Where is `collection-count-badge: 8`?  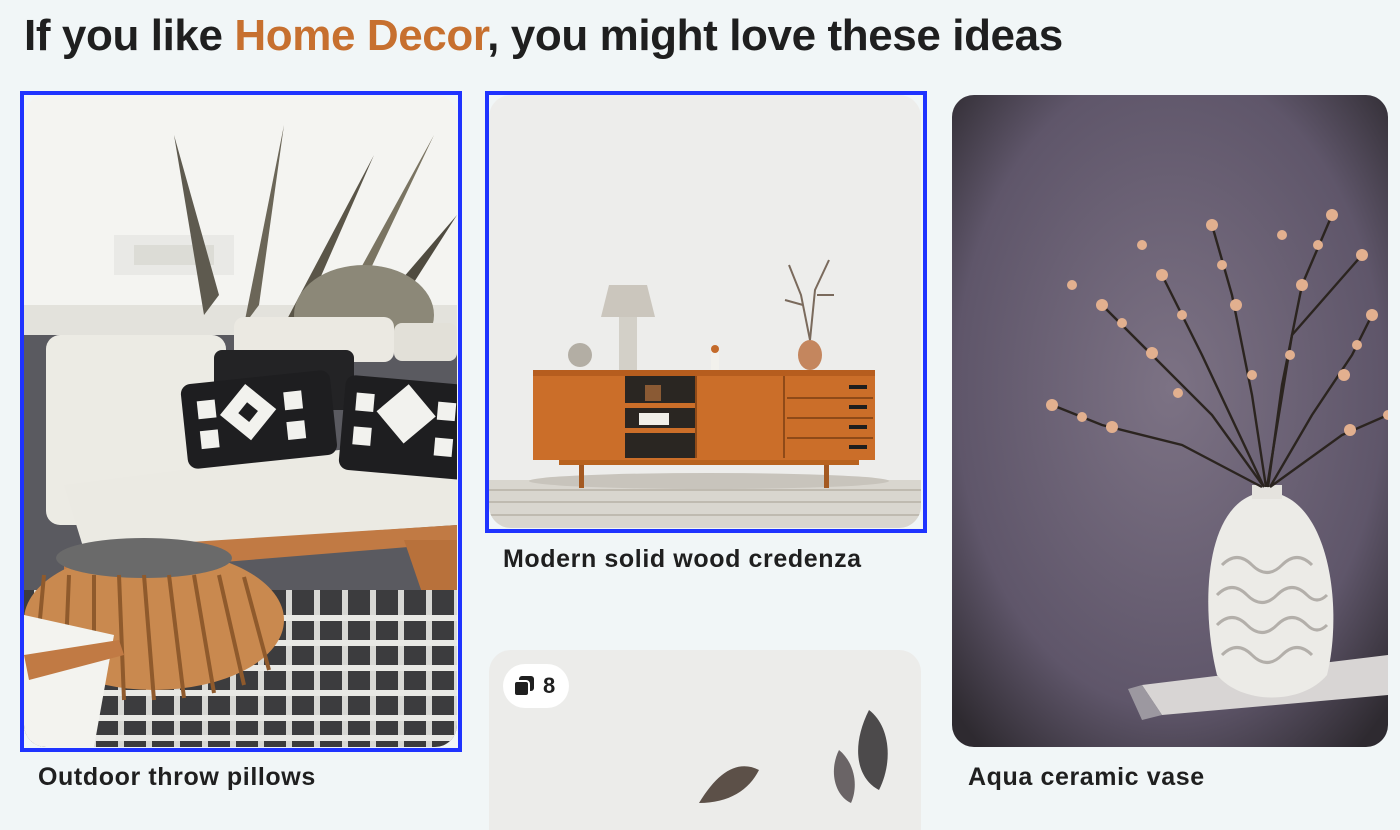
collection-count-badge: 8 is located at coordinates (536, 686).